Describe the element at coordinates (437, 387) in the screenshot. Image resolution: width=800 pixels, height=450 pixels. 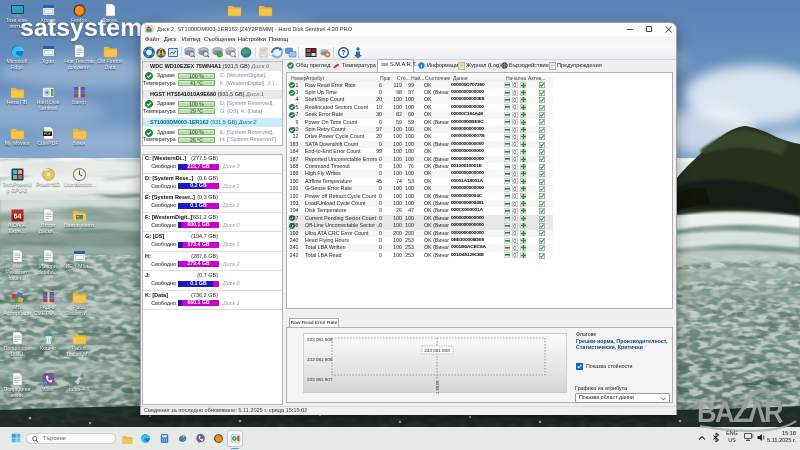
I see `svg-text: 5.11.2025` at that location.